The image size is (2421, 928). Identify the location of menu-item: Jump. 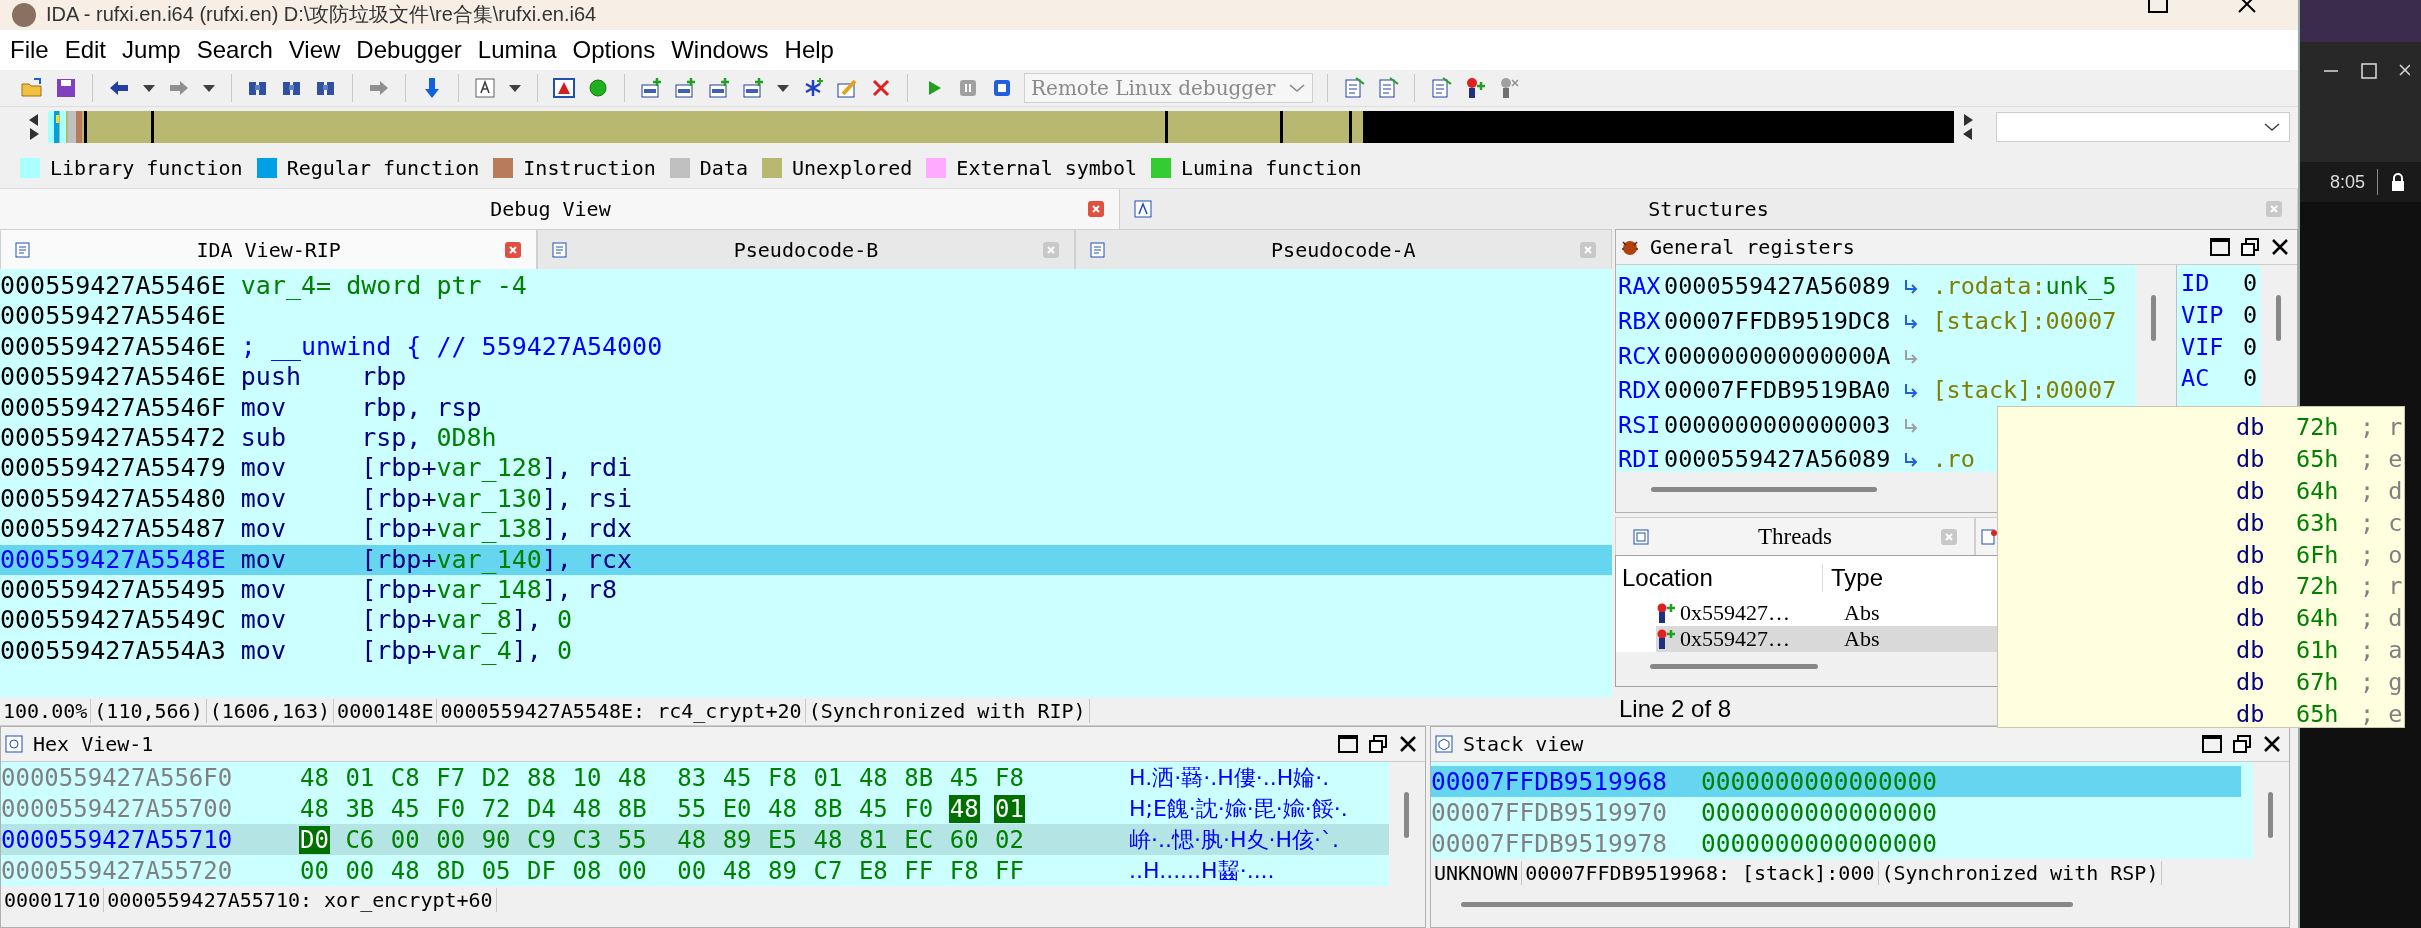
(151, 49).